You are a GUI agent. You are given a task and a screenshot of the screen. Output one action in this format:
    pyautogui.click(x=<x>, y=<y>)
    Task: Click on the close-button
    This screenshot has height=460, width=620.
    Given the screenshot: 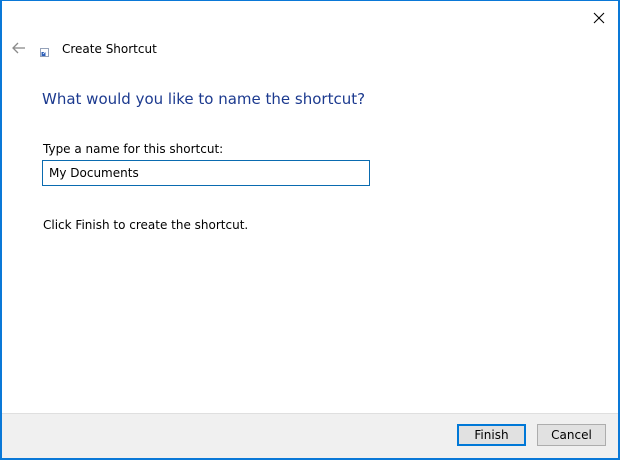 What is the action you would take?
    pyautogui.click(x=599, y=18)
    